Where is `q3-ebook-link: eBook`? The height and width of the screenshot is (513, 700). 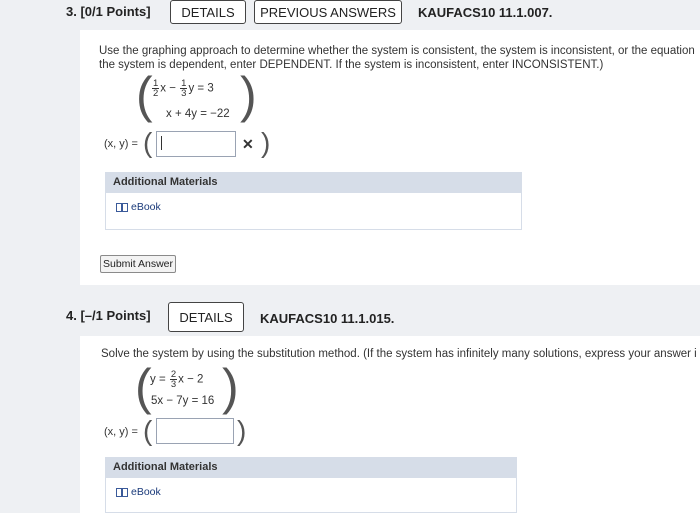
q3-ebook-link: eBook is located at coordinates (138, 207).